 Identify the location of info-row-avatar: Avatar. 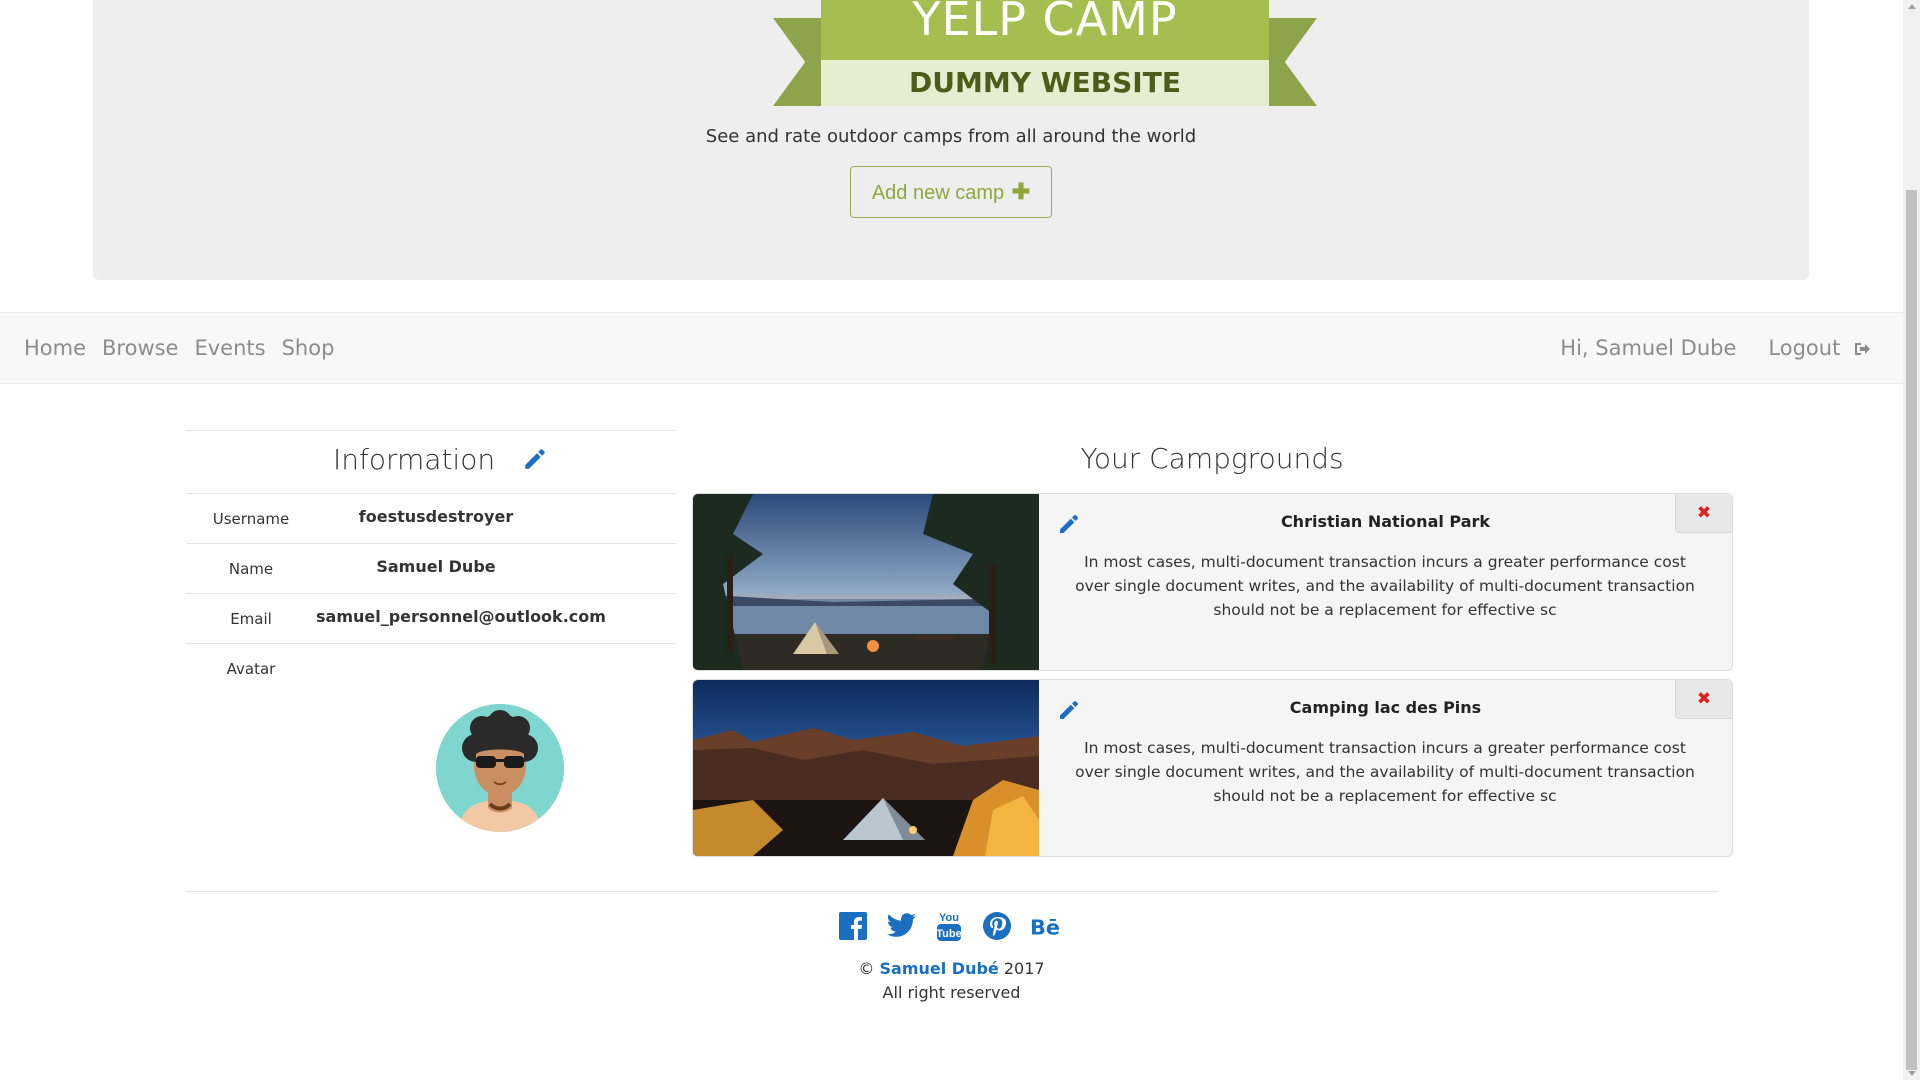
(431, 738).